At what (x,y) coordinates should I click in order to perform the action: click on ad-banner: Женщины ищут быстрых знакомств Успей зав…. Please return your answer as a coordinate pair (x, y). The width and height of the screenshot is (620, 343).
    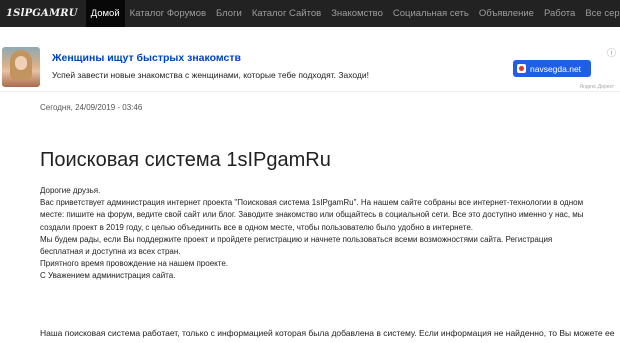
    Looking at the image, I should click on (310, 67).